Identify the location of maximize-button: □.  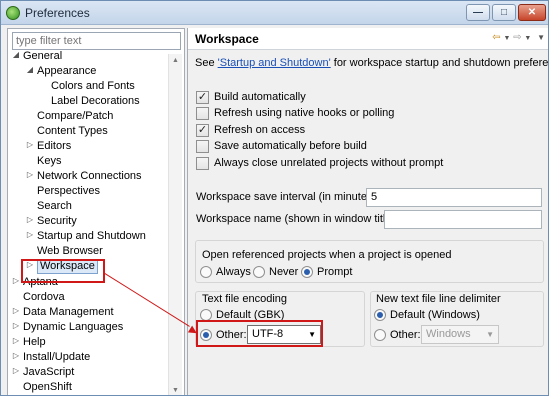
(504, 12).